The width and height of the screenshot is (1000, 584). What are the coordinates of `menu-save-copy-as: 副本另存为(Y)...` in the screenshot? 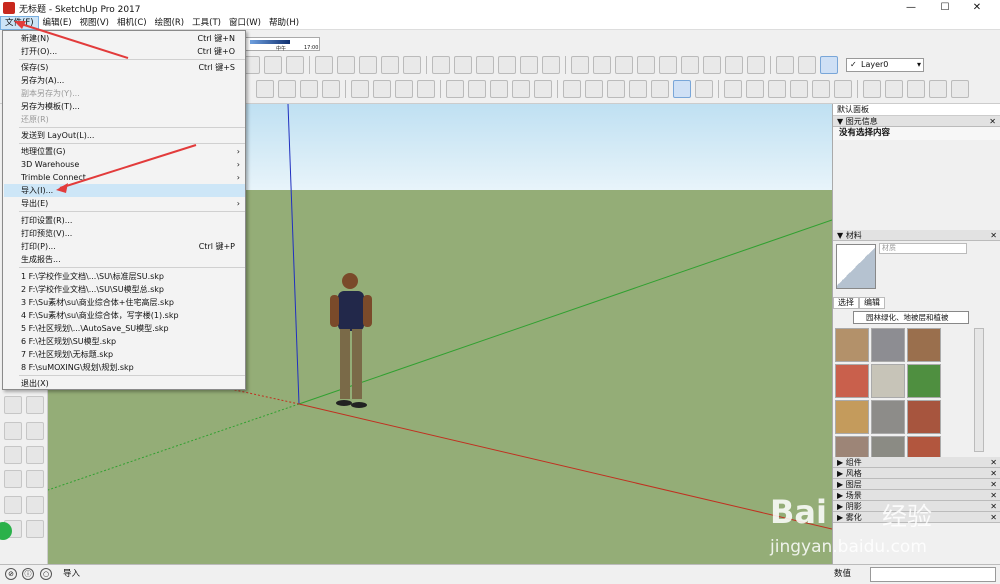 It's located at (124, 93).